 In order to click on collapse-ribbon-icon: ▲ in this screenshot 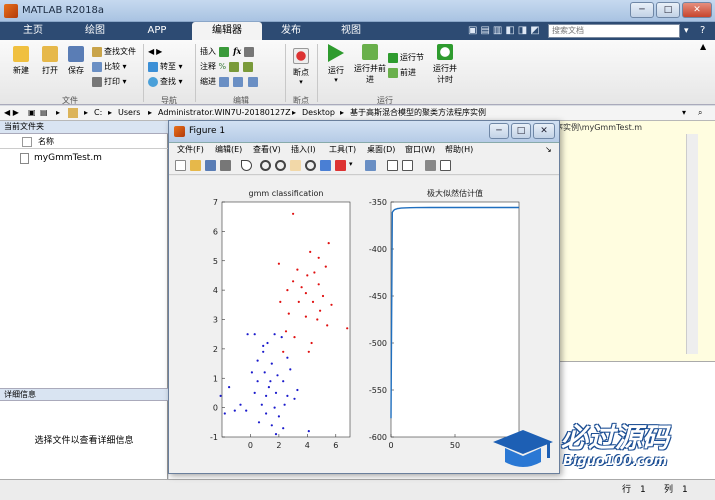, I will do `click(703, 46)`.